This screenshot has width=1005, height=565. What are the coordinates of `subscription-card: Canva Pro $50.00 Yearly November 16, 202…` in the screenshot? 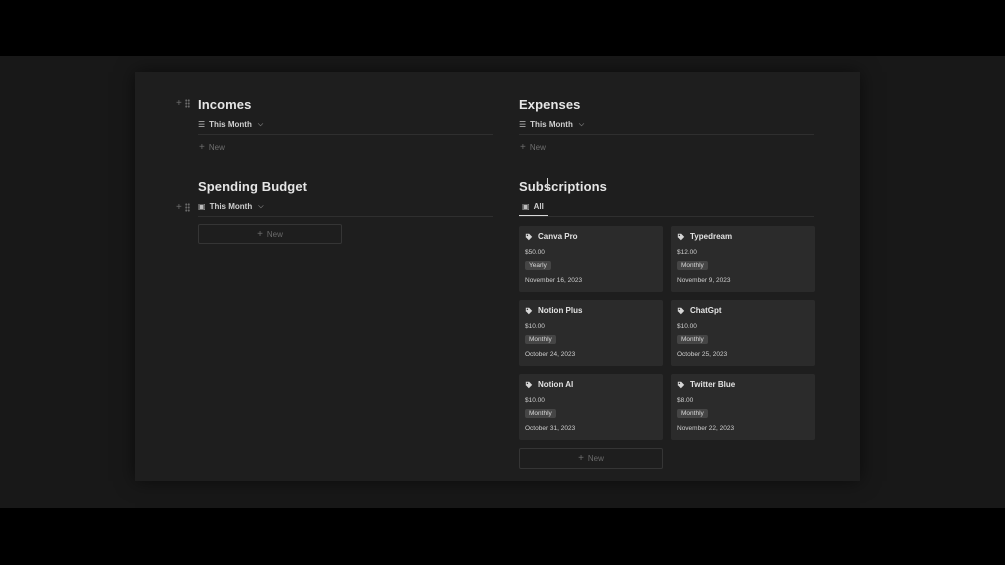 It's located at (591, 259).